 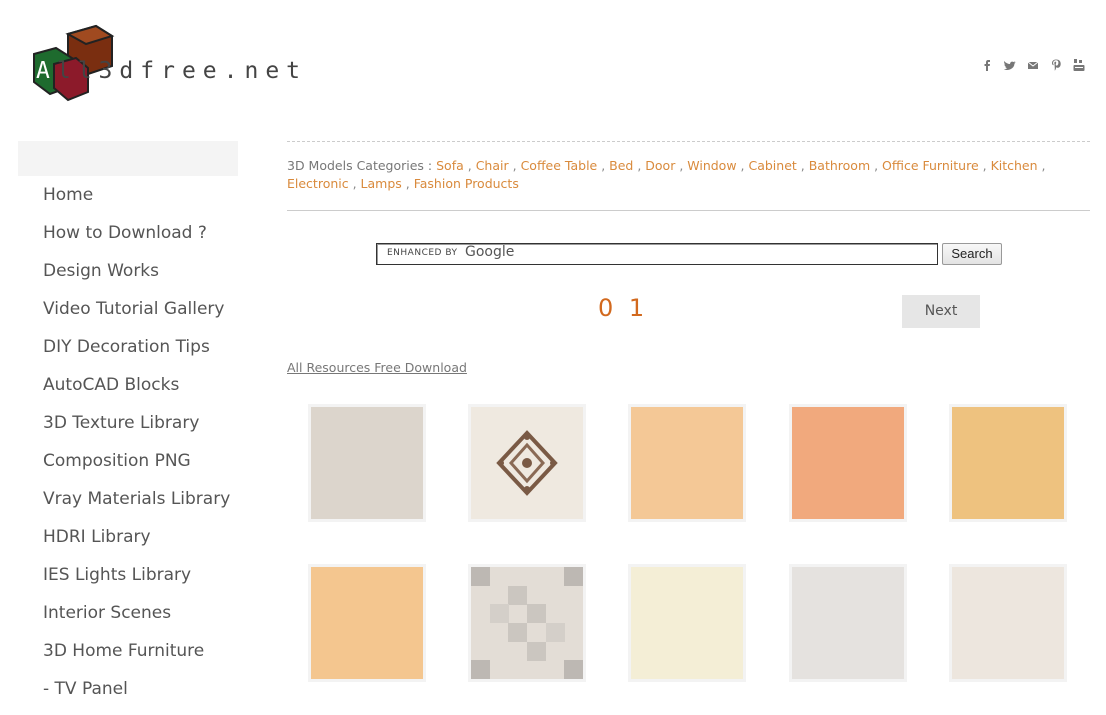 What do you see at coordinates (987, 65) in the screenshot?
I see `facebook-icon` at bounding box center [987, 65].